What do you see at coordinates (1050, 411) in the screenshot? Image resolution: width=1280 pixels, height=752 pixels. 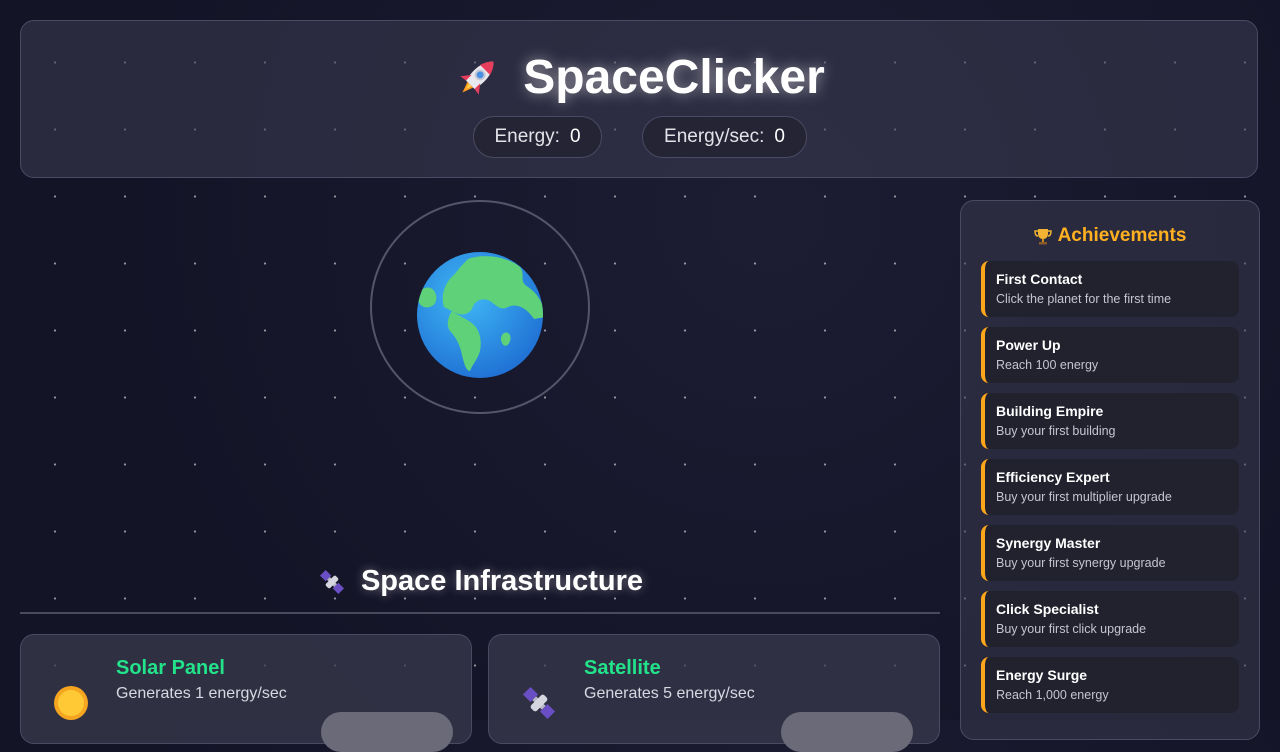 I see `achievement-name: Building Empire` at bounding box center [1050, 411].